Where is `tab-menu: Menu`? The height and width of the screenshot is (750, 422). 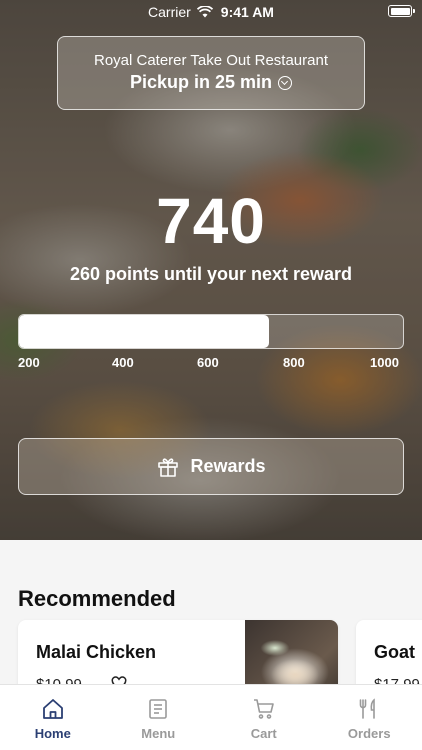
tab-menu: Menu is located at coordinates (159, 717).